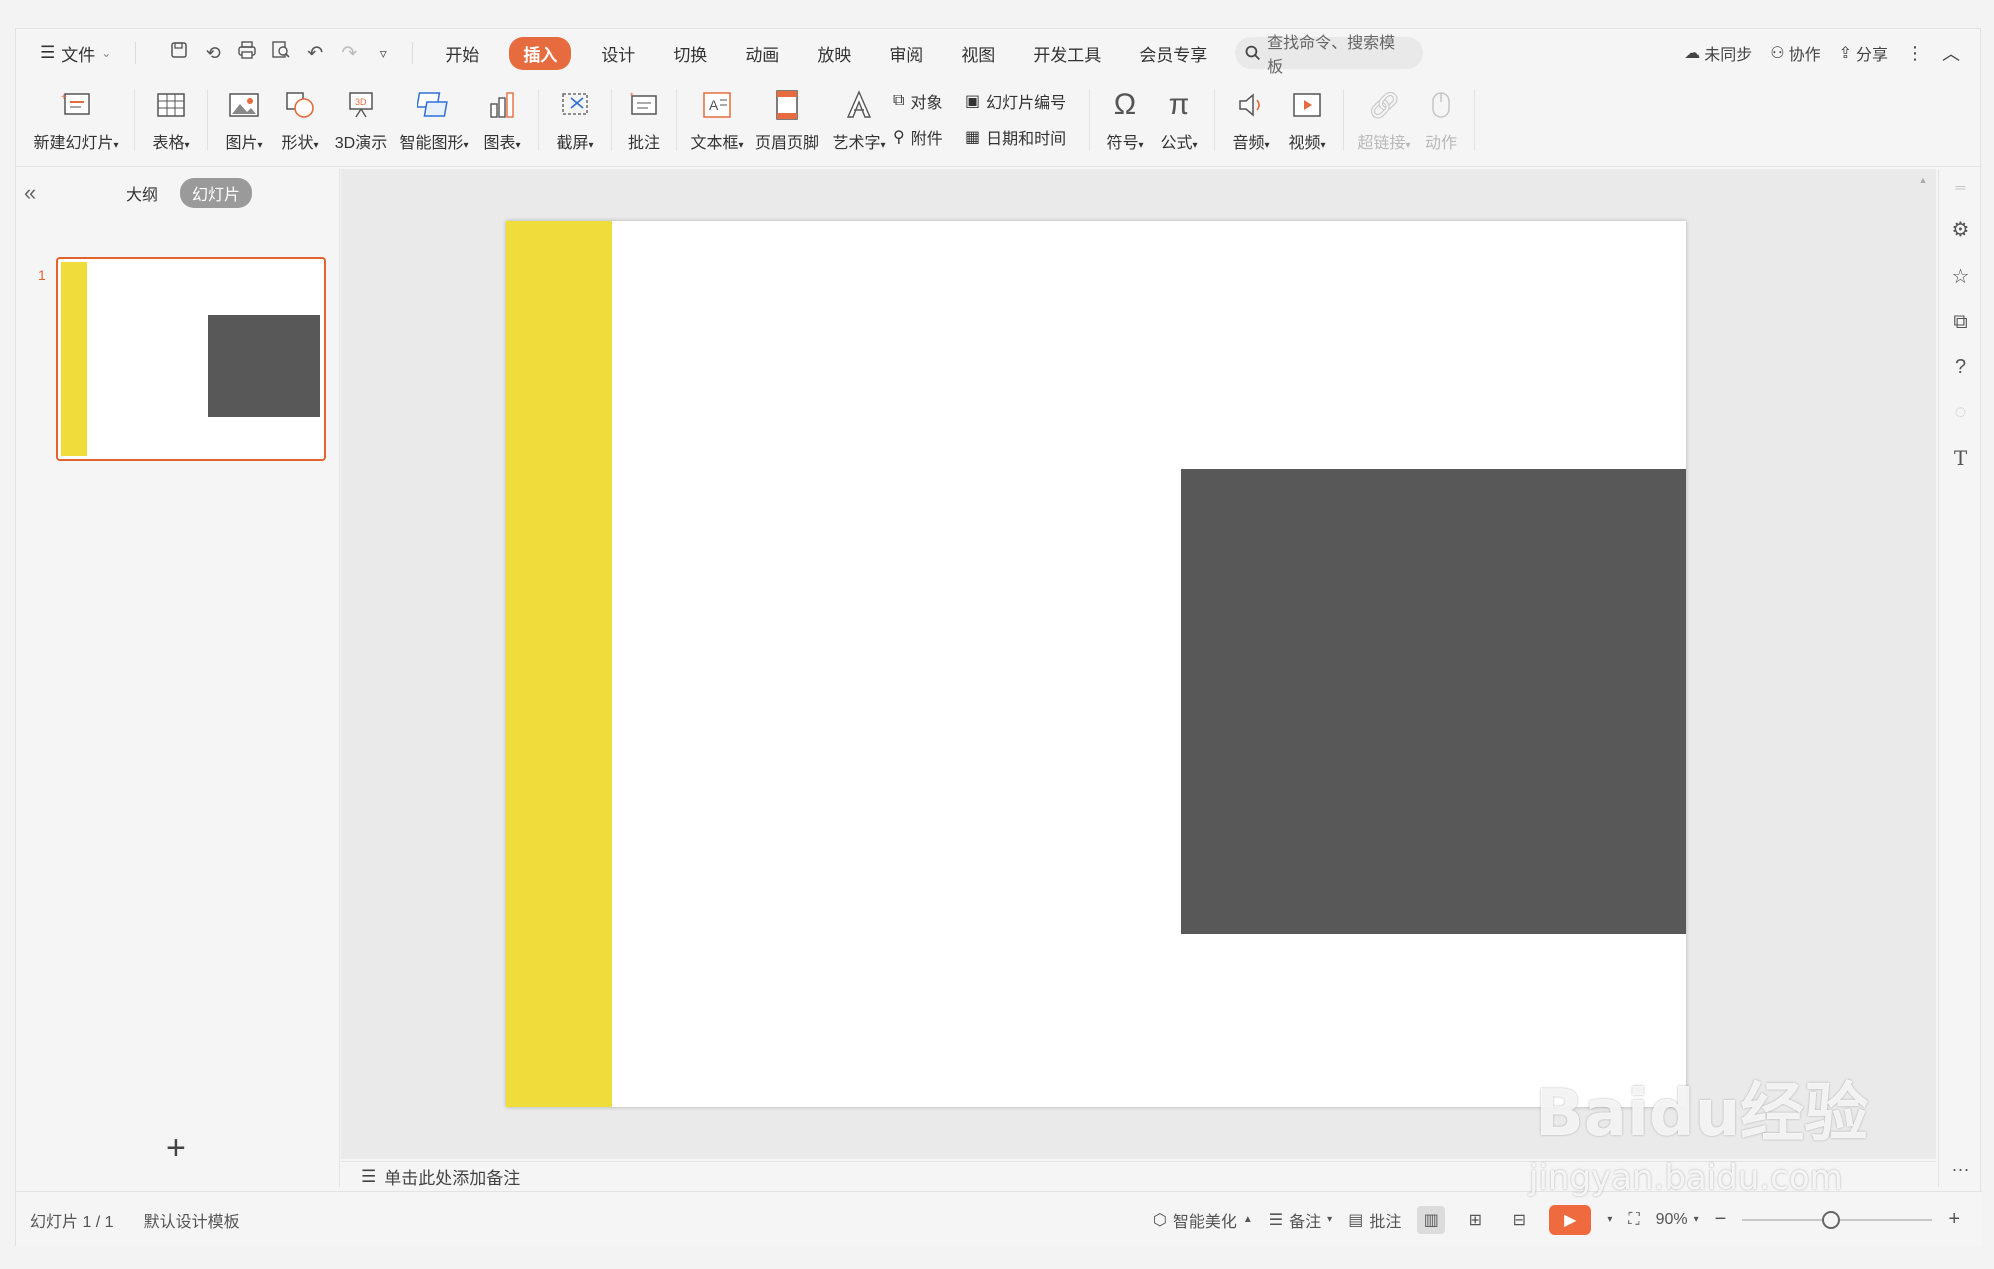 This screenshot has width=1994, height=1269. Describe the element at coordinates (244, 121) in the screenshot. I see `picture-button: 图片▾` at that location.